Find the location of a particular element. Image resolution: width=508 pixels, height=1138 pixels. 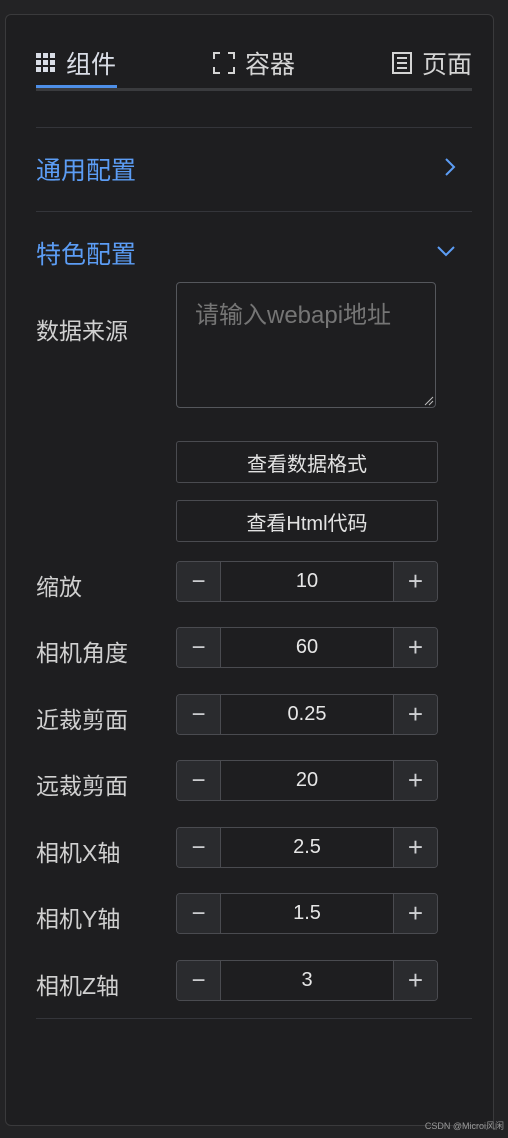

tab-page: 页面 is located at coordinates (431, 63).